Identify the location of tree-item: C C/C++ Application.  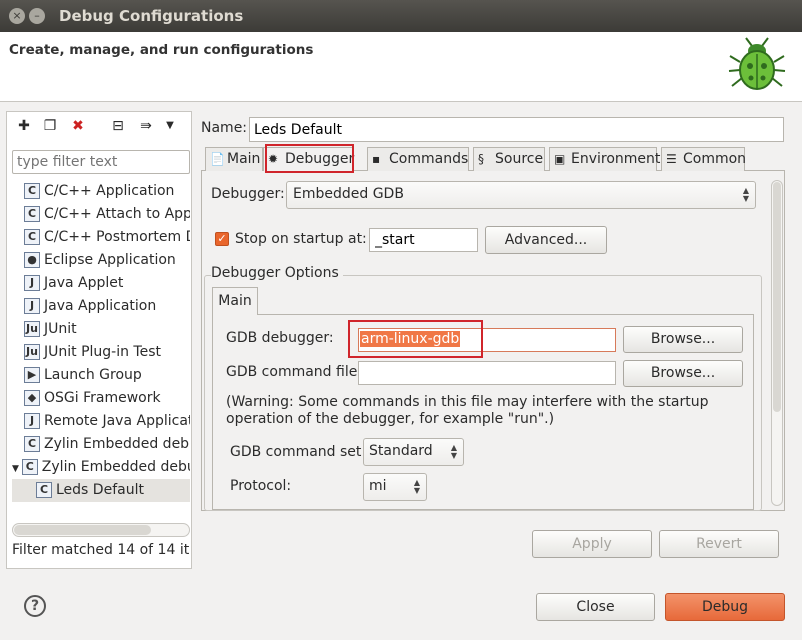
(101, 191).